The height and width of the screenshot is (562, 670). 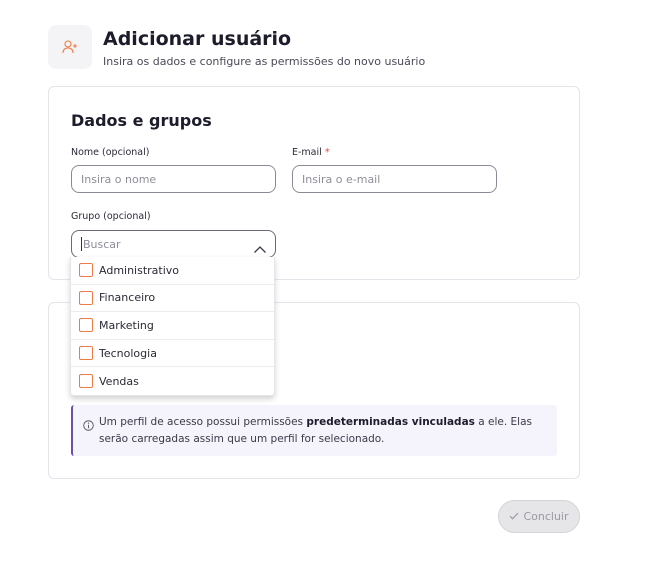 What do you see at coordinates (102, 244) in the screenshot?
I see `group-search-placeholder: Buscar` at bounding box center [102, 244].